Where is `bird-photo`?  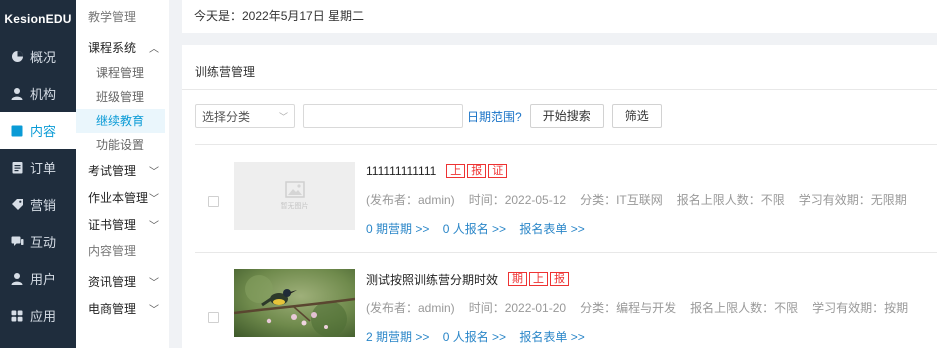
bird-photo is located at coordinates (294, 303).